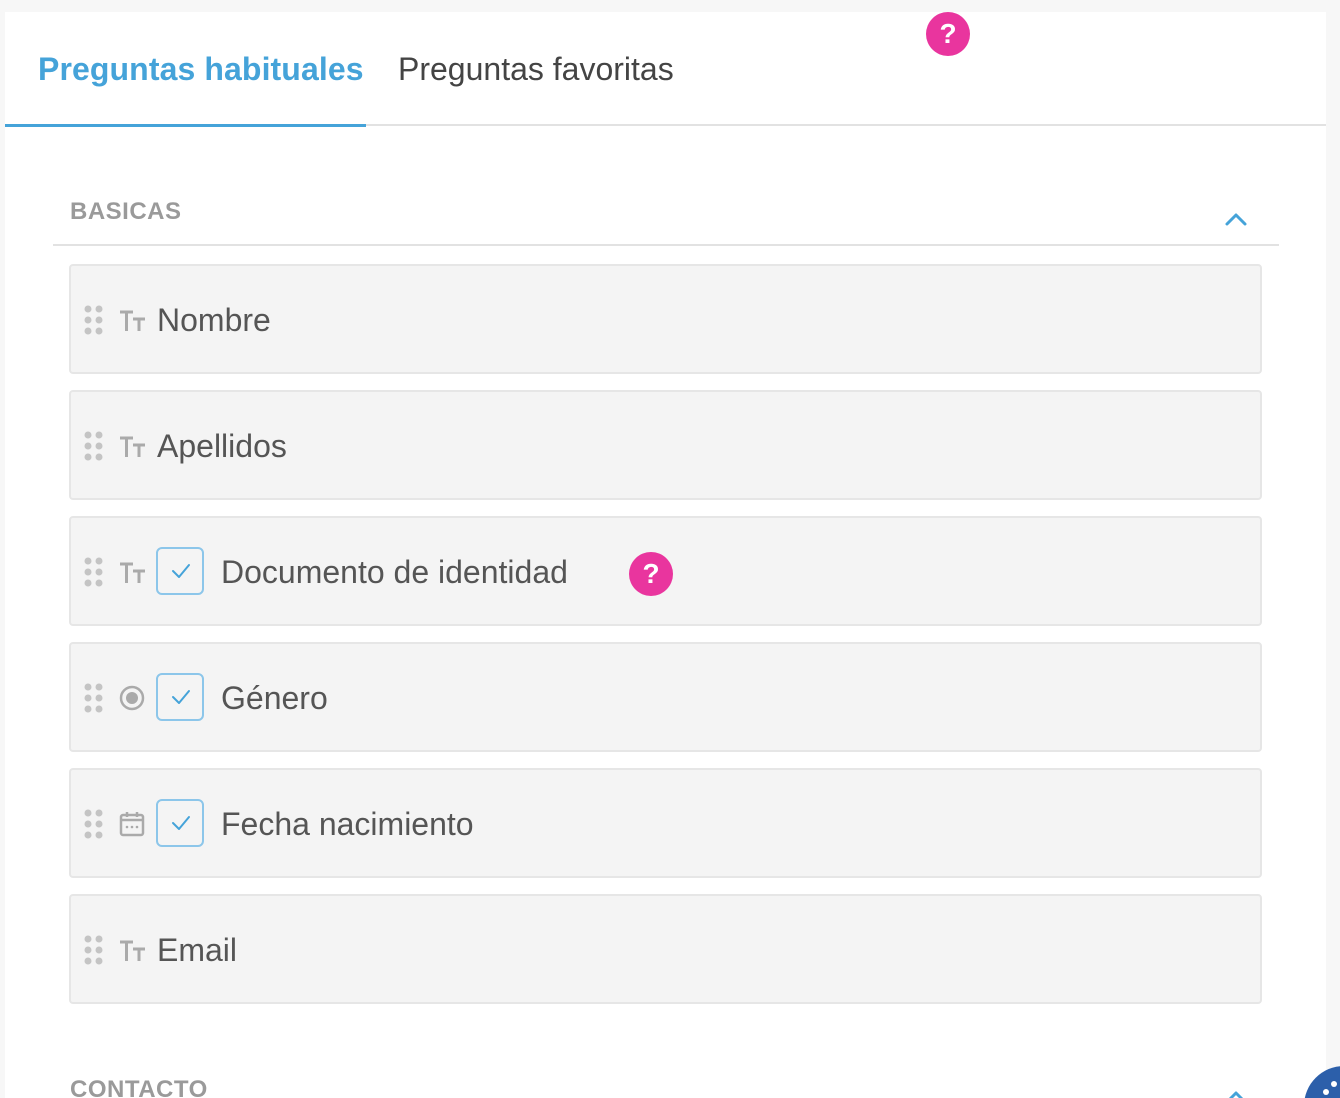 This screenshot has width=1340, height=1098. What do you see at coordinates (197, 950) in the screenshot?
I see `question-label: Email` at bounding box center [197, 950].